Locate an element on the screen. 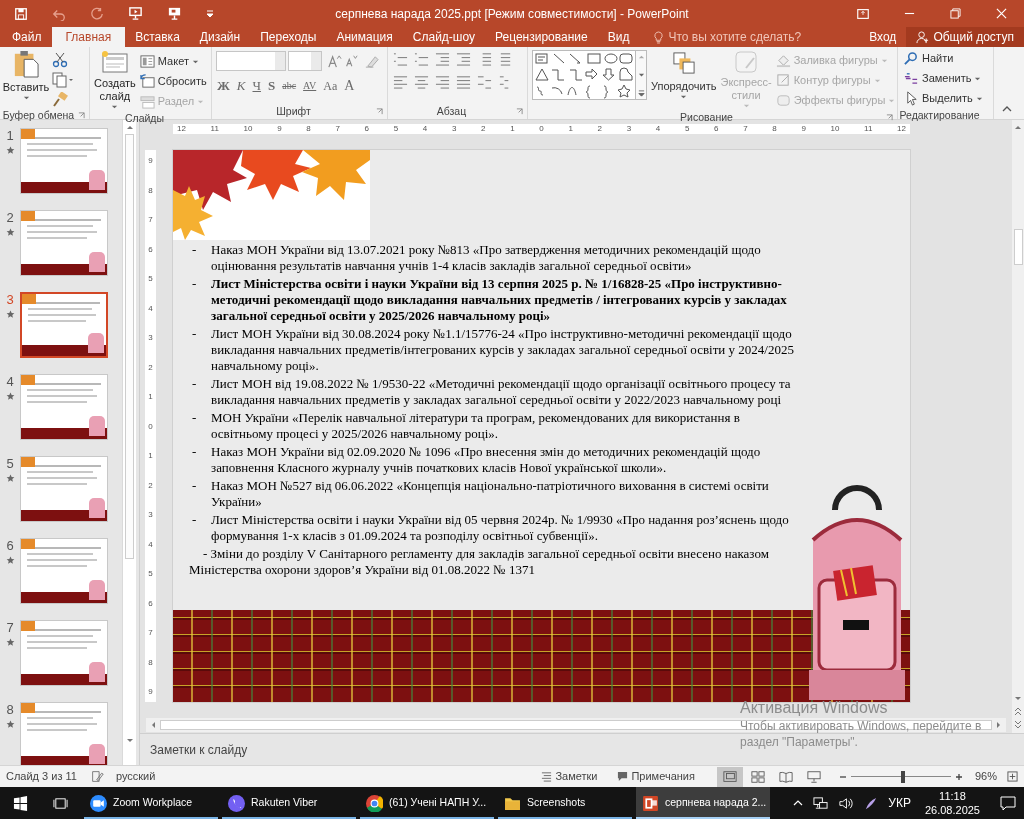  zoom-in-icon is located at coordinates (958, 776).